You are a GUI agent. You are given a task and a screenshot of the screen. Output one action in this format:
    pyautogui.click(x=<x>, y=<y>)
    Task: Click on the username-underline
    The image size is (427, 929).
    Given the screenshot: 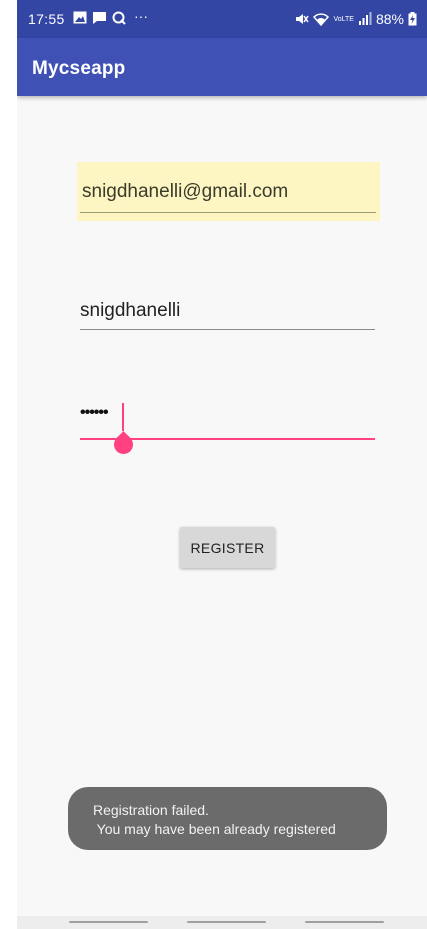 What is the action you would take?
    pyautogui.click(x=227, y=329)
    